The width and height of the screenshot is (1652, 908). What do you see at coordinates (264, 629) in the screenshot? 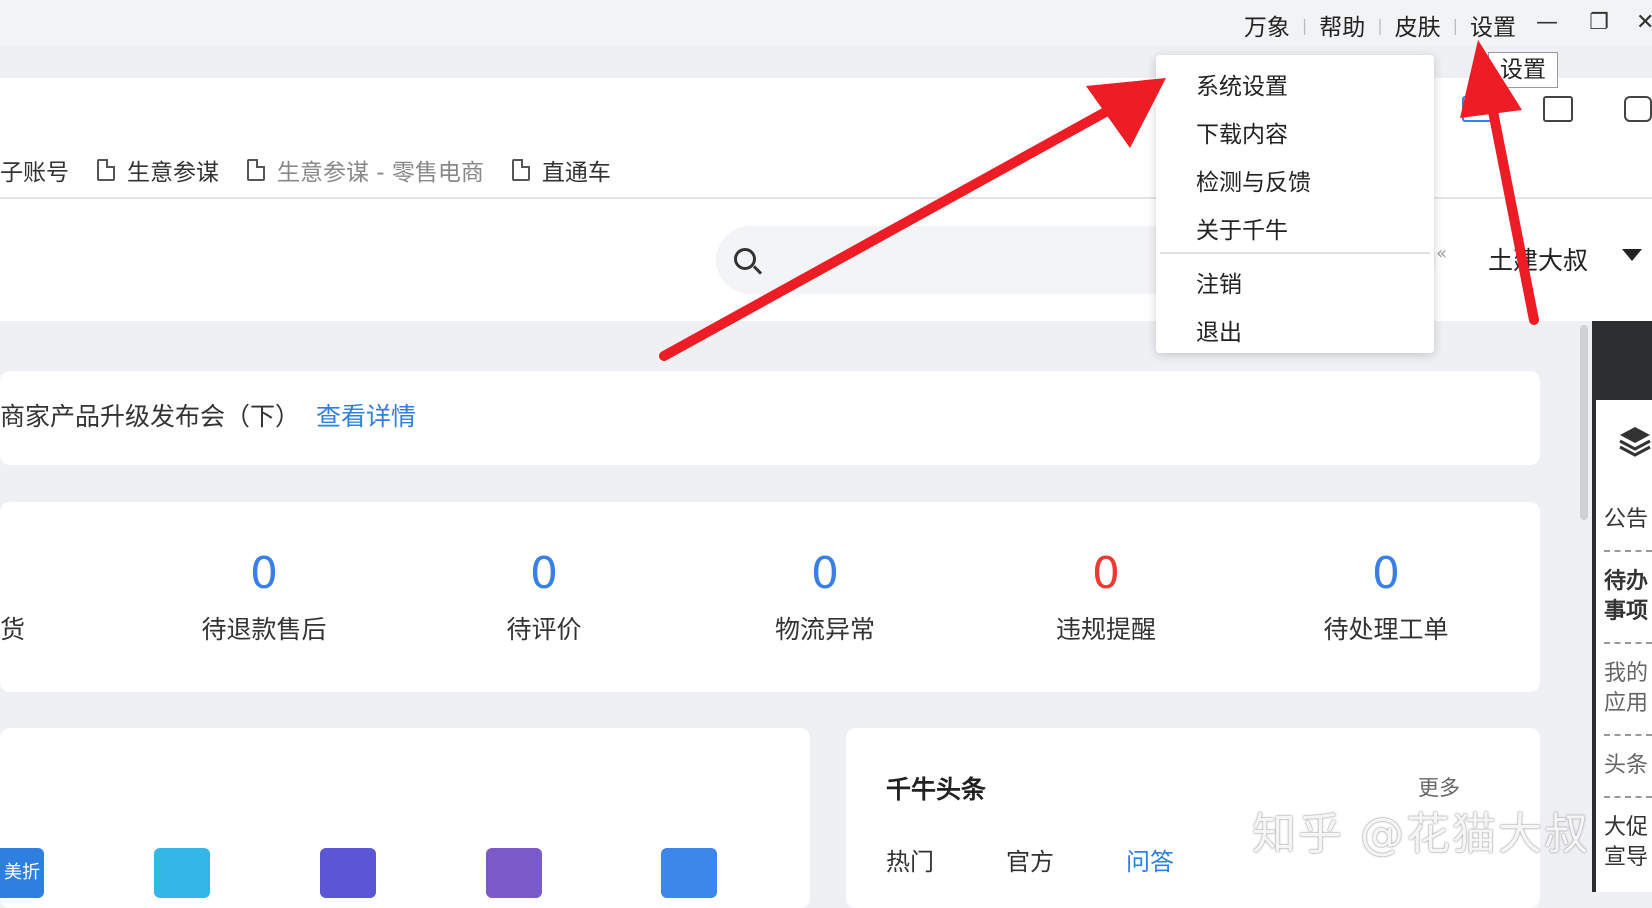
I see `stat-label: 待退款售后` at bounding box center [264, 629].